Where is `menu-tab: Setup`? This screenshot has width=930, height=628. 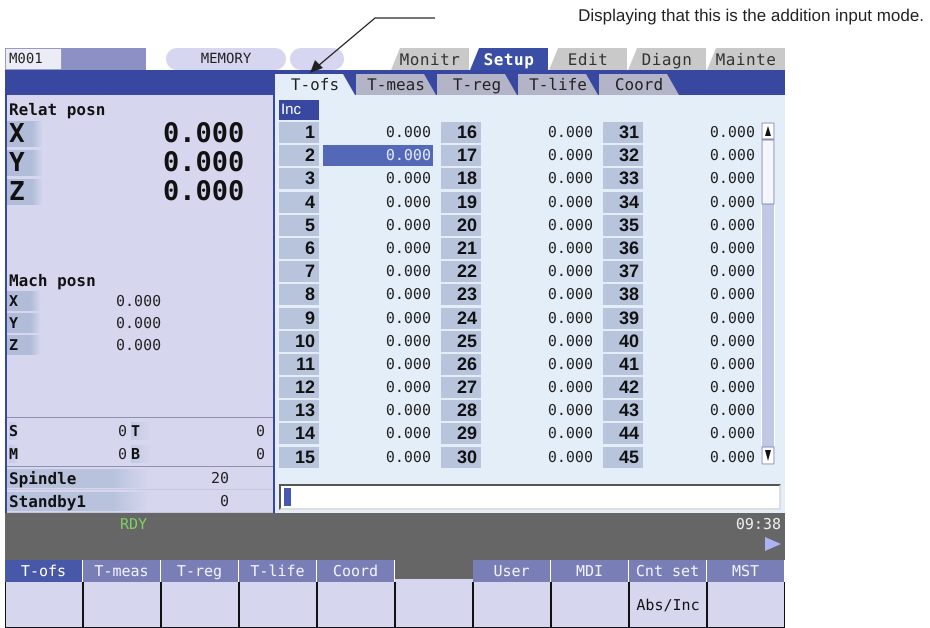
menu-tab: Setup is located at coordinates (509, 59).